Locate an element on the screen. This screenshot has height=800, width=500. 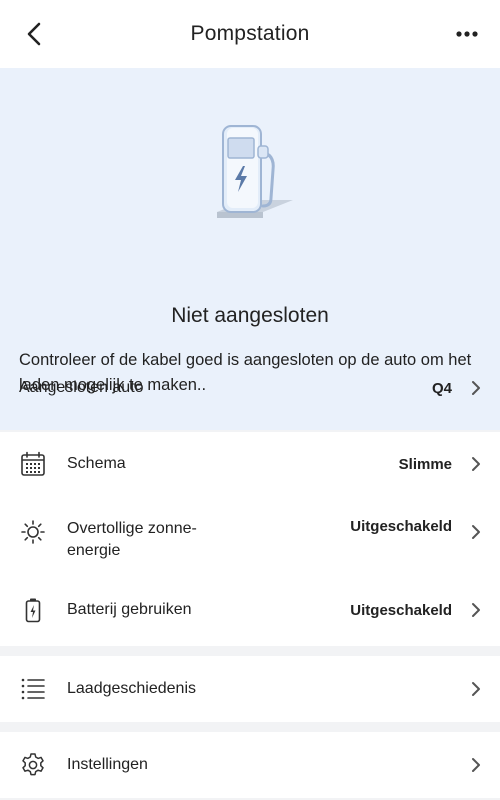
sun-icon is located at coordinates (33, 532).